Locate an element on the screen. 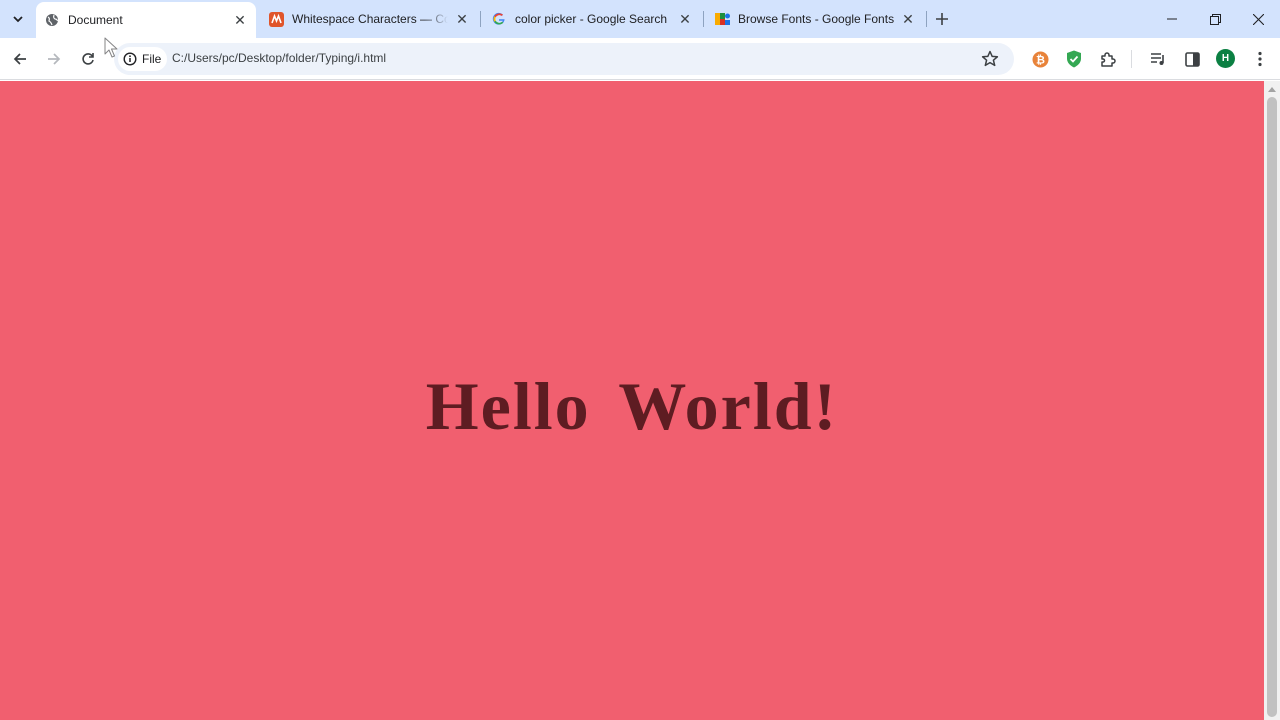 The width and height of the screenshot is (1280, 720). arrow-left-icon is located at coordinates (19, 59).